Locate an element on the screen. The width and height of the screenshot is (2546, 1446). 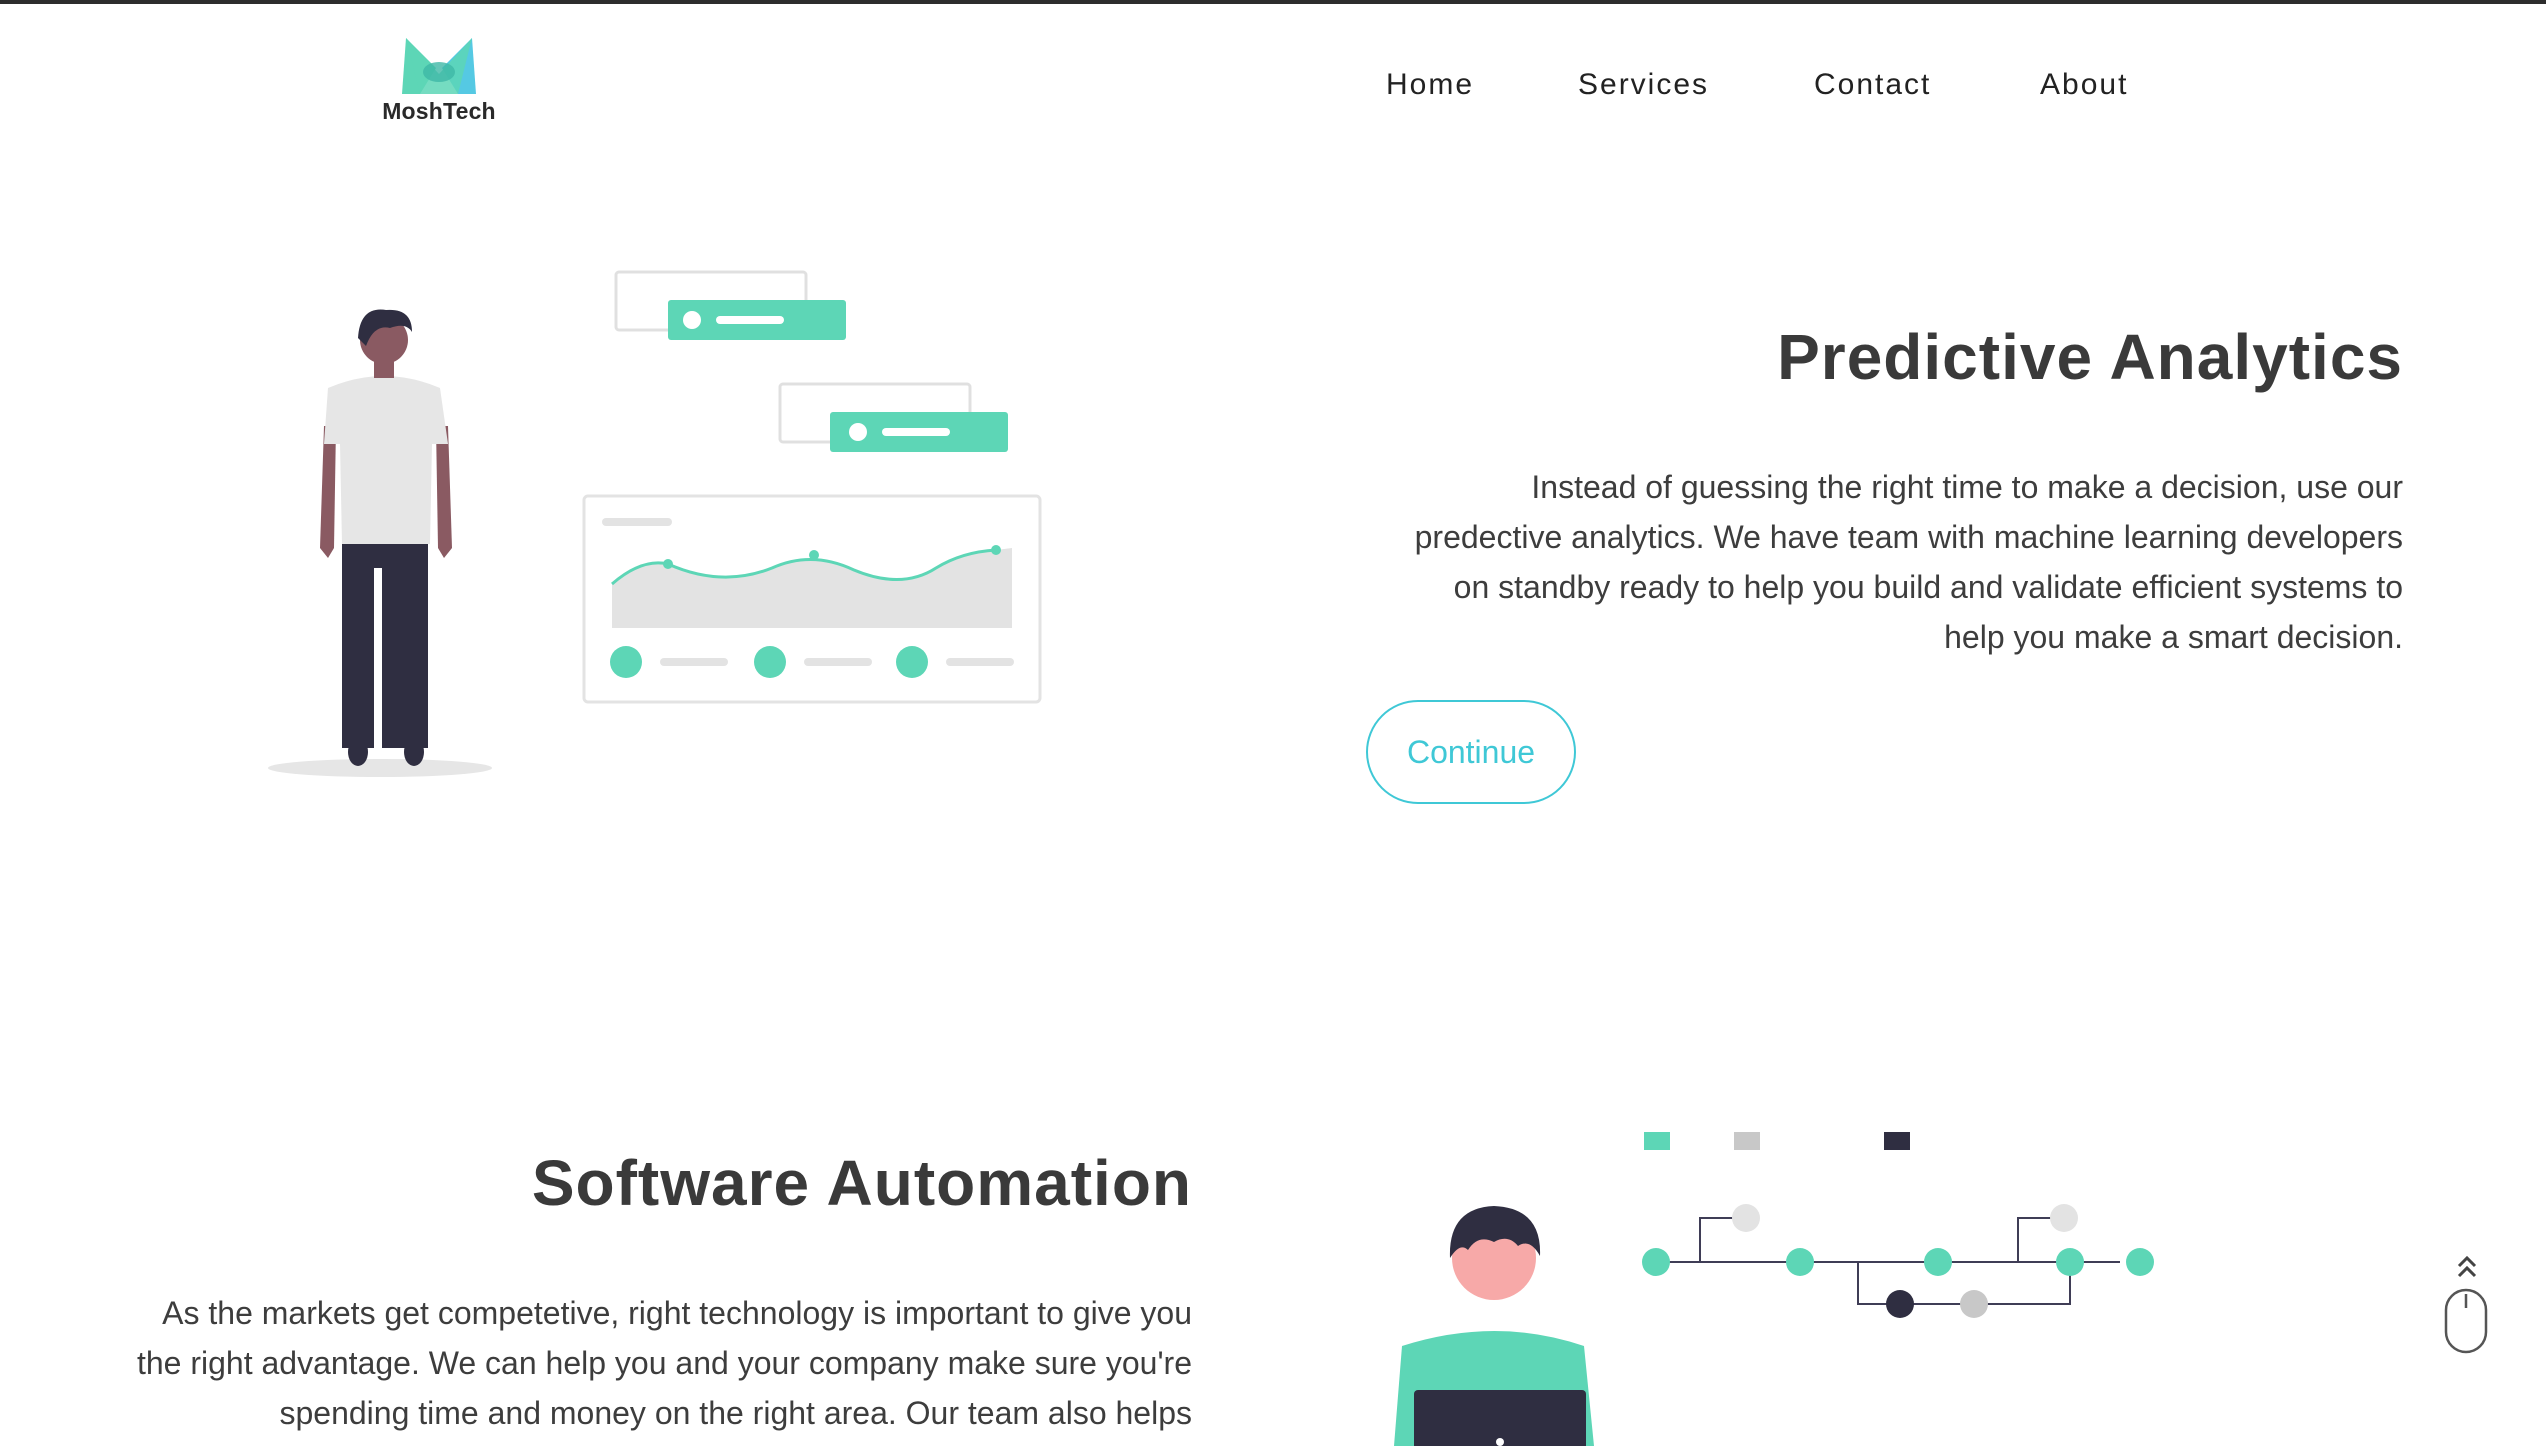
nav-contact: Contact is located at coordinates (1872, 85).